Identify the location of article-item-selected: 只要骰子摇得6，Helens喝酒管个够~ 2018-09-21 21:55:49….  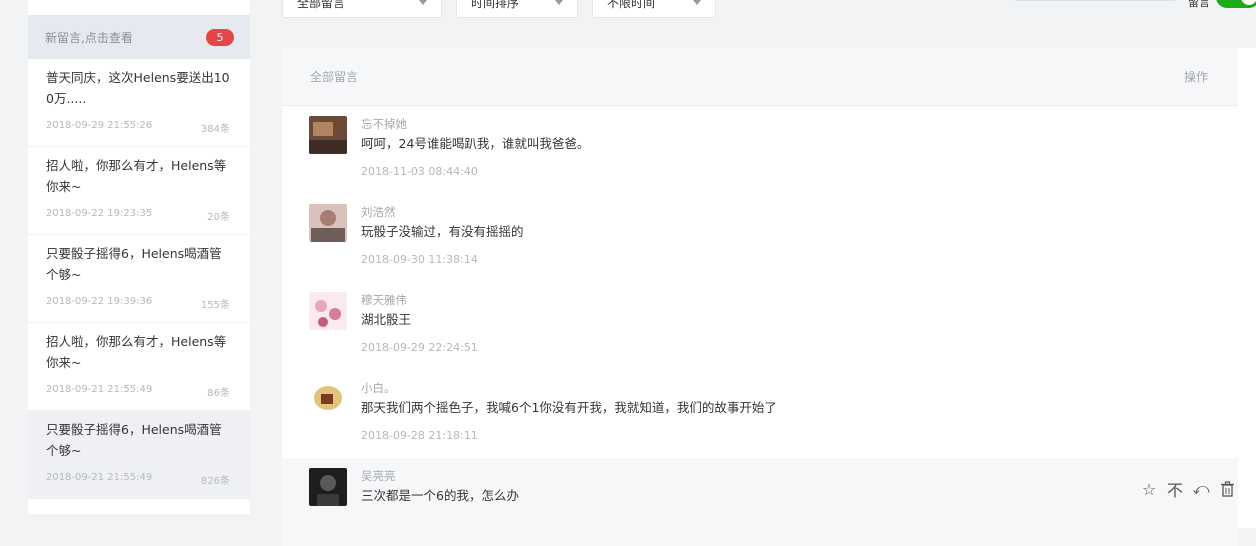
(139, 455).